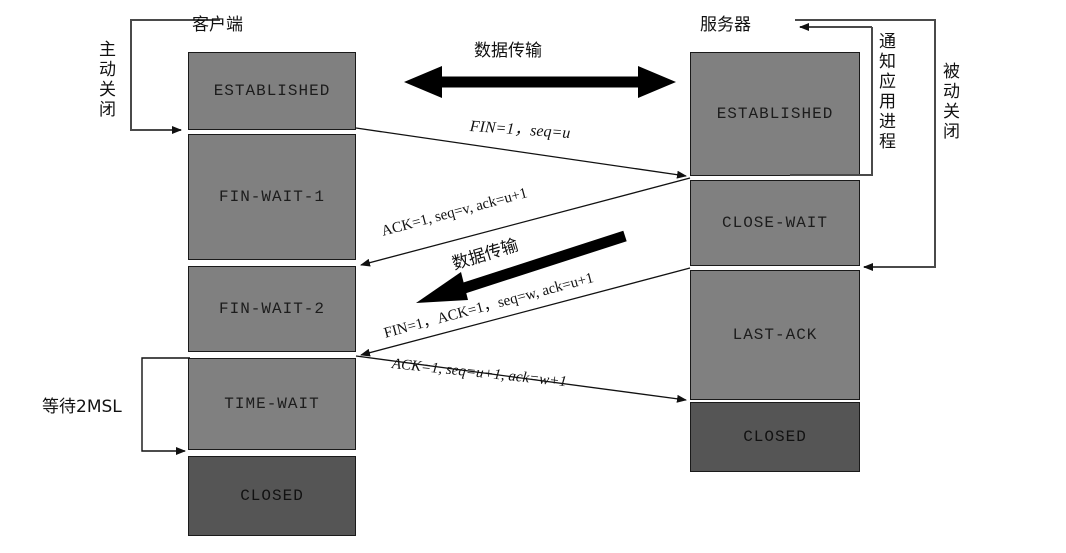  Describe the element at coordinates (725, 25) in the screenshot. I see `server-title: 服务器` at that location.